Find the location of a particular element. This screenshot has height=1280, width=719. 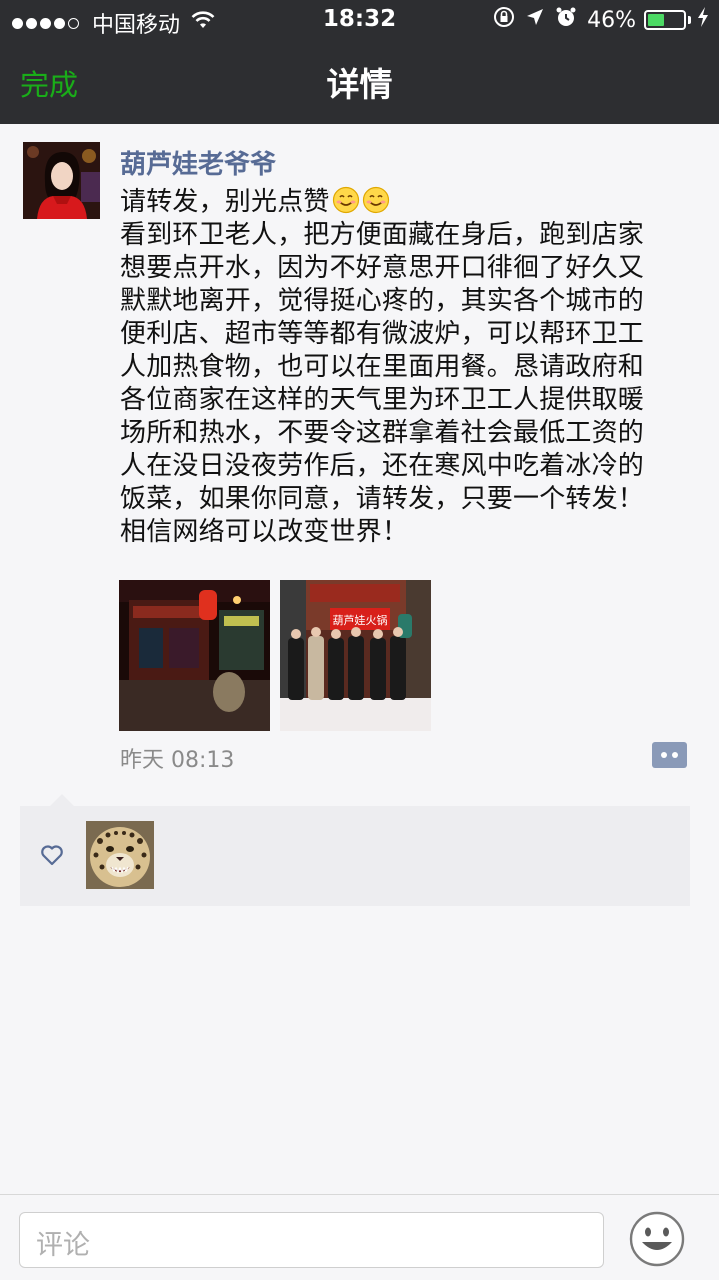

charging-bolt-icon is located at coordinates (703, 20).